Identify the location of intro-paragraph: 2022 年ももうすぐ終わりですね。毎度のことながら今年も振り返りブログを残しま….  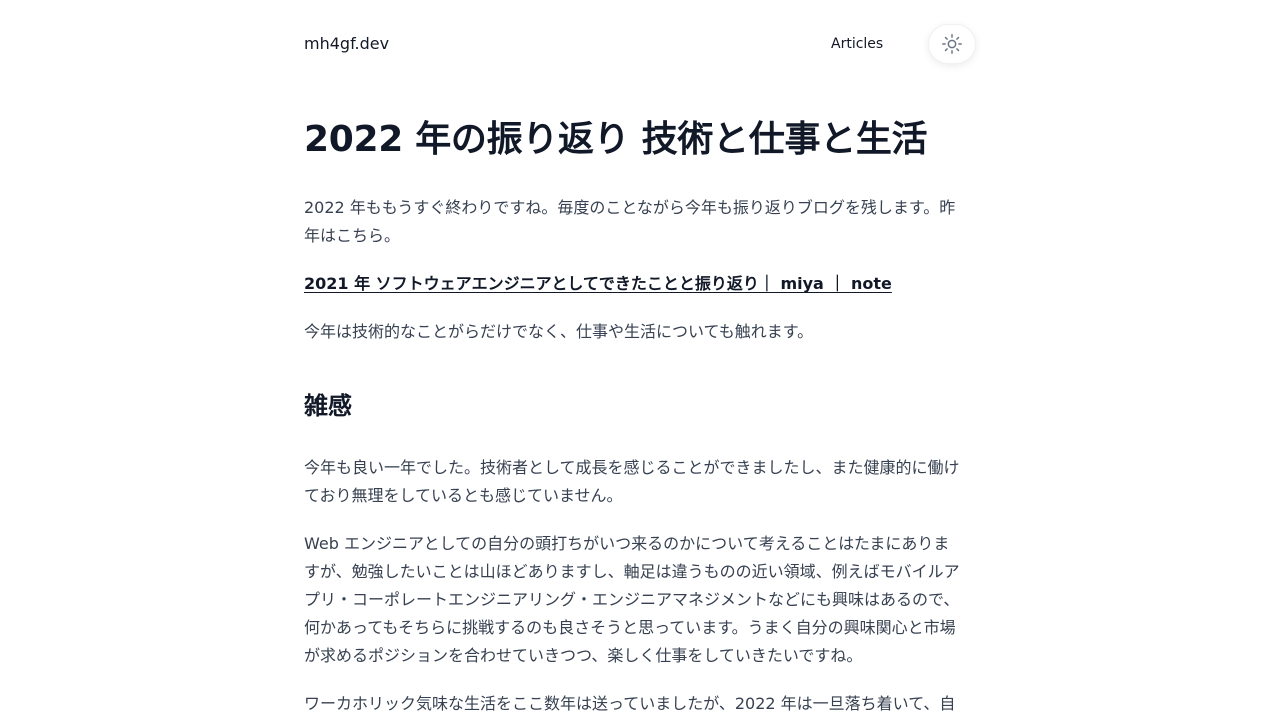
(630, 221).